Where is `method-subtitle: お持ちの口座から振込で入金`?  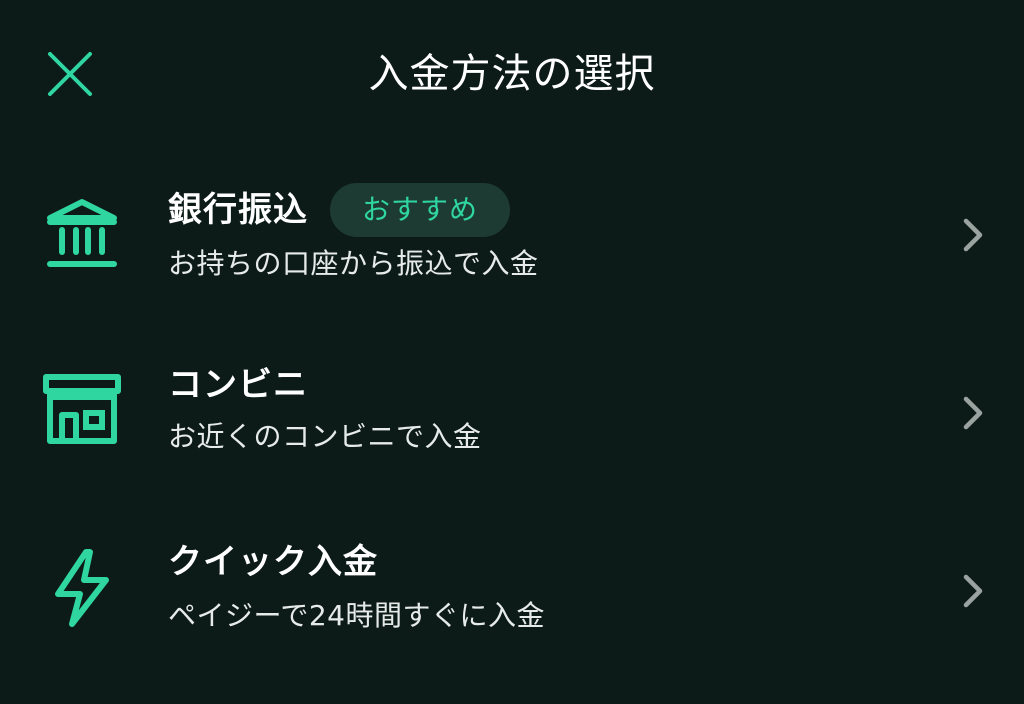
method-subtitle: お持ちの口座から振込で入金 is located at coordinates (353, 263).